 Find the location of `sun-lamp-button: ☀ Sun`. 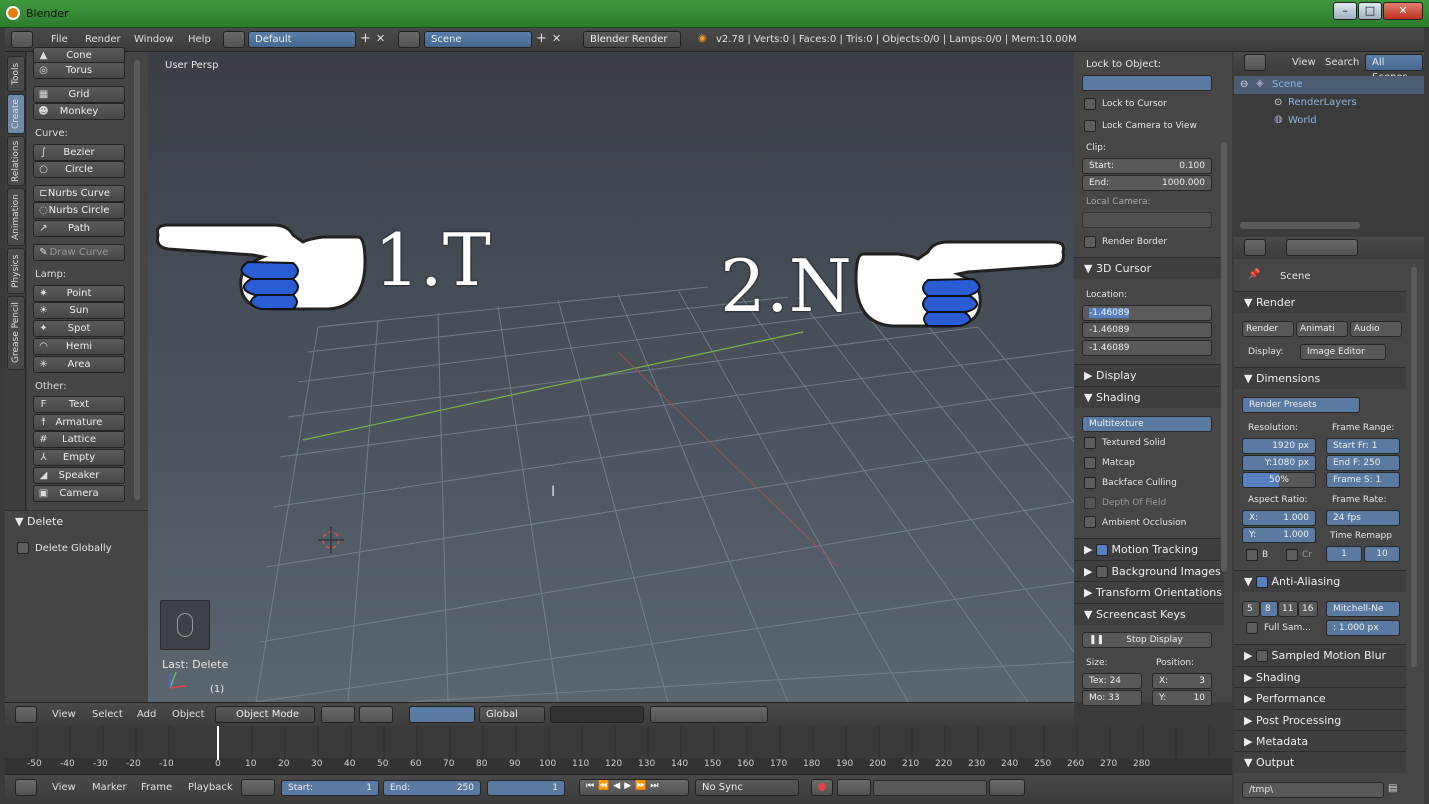

sun-lamp-button: ☀ Sun is located at coordinates (79, 310).